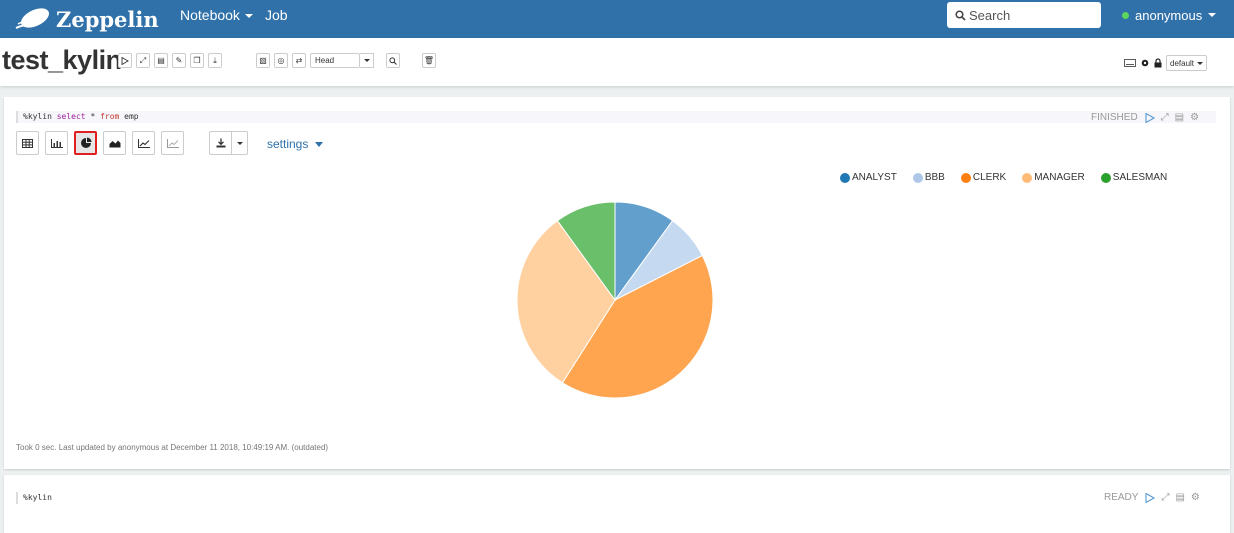  I want to click on notebook-actions: ⤢ ▤ ✎ ❐ ⤓, so click(172, 60).